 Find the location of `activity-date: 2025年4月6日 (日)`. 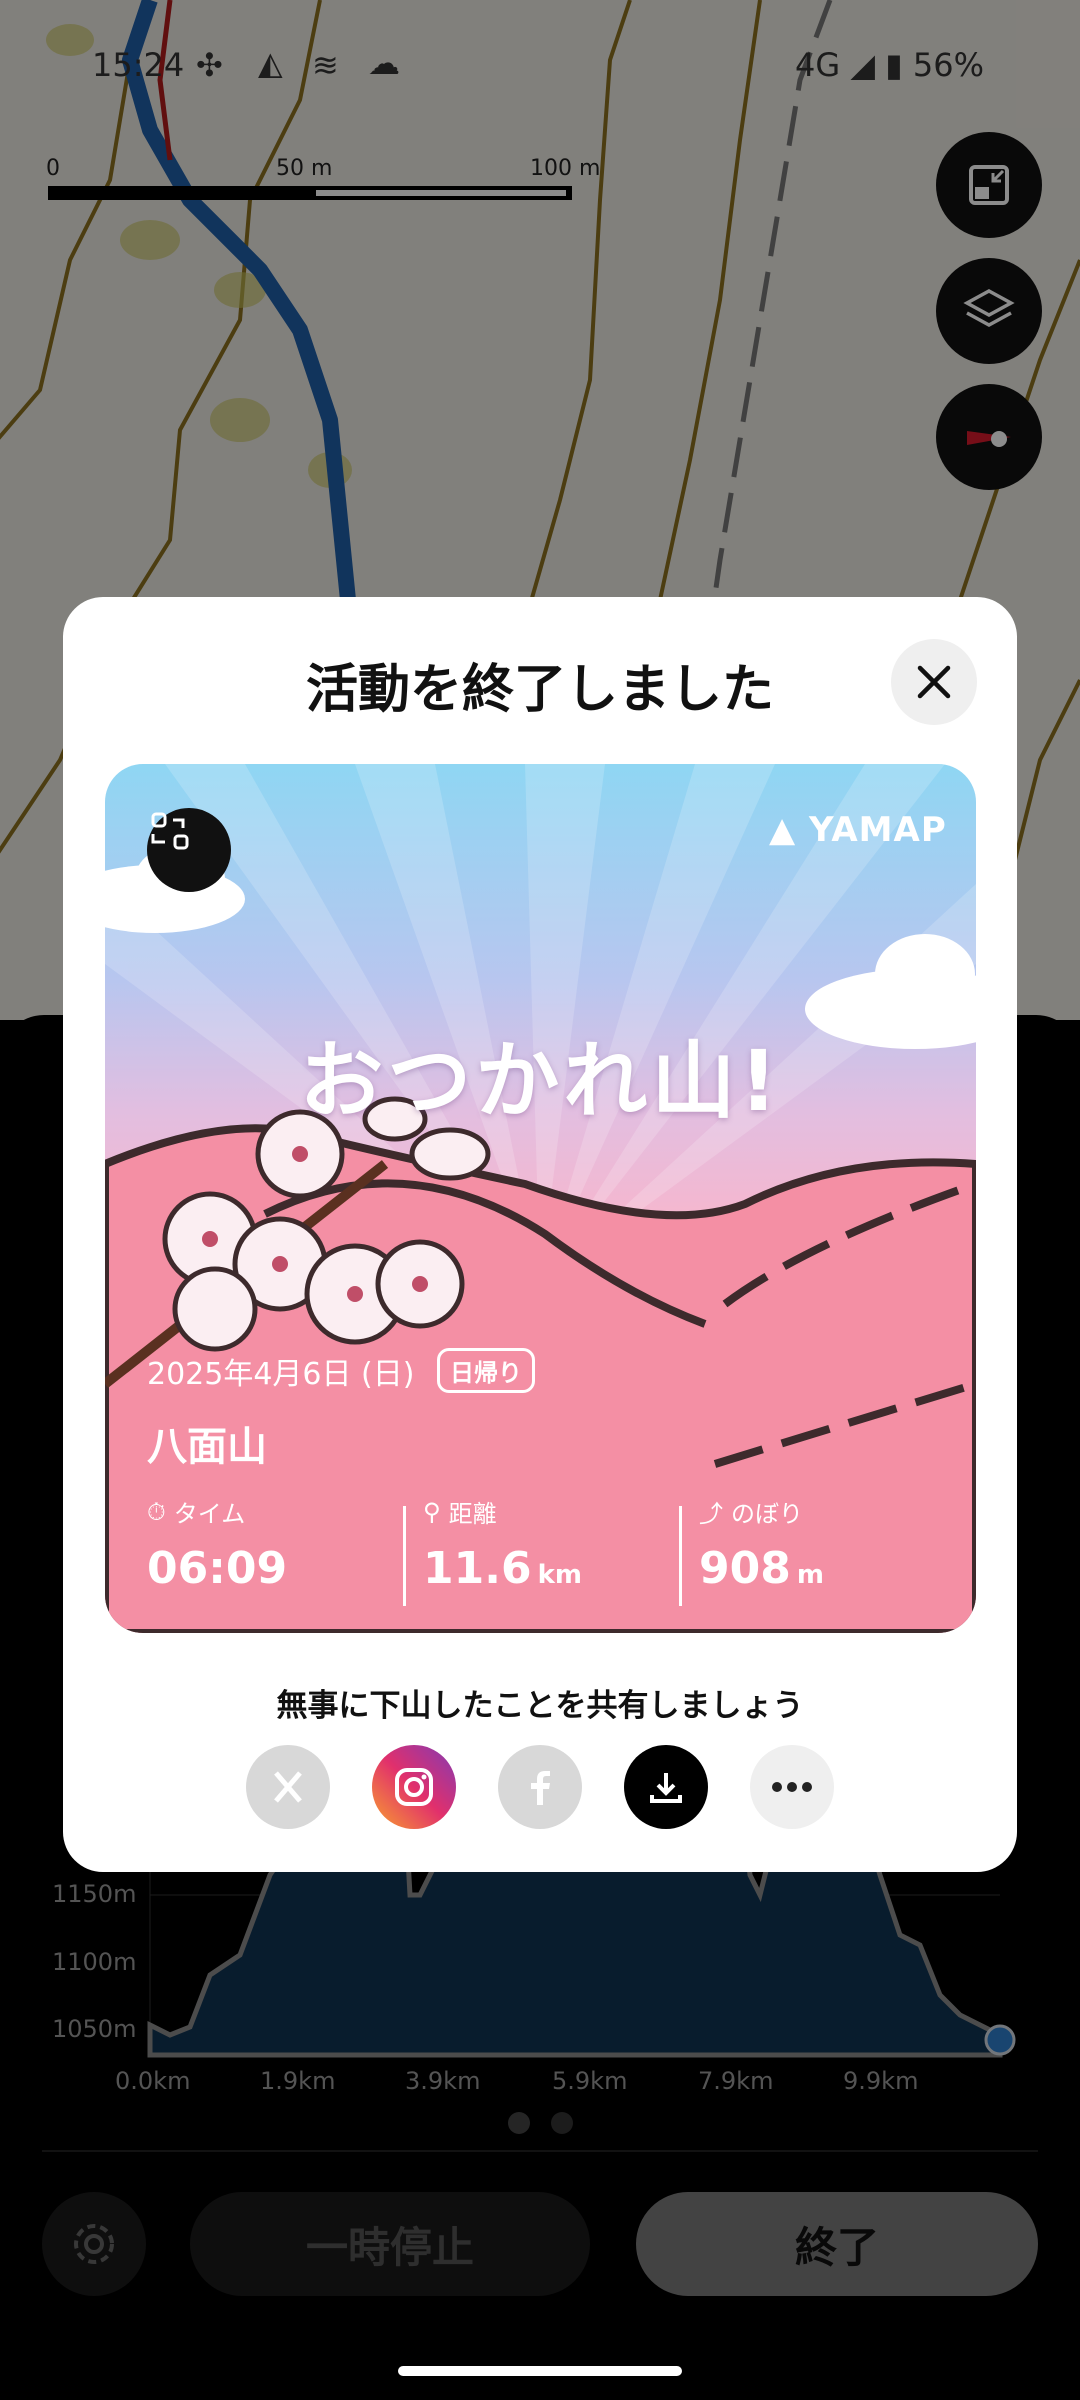

activity-date: 2025年4月6日 (日) is located at coordinates (281, 1374).